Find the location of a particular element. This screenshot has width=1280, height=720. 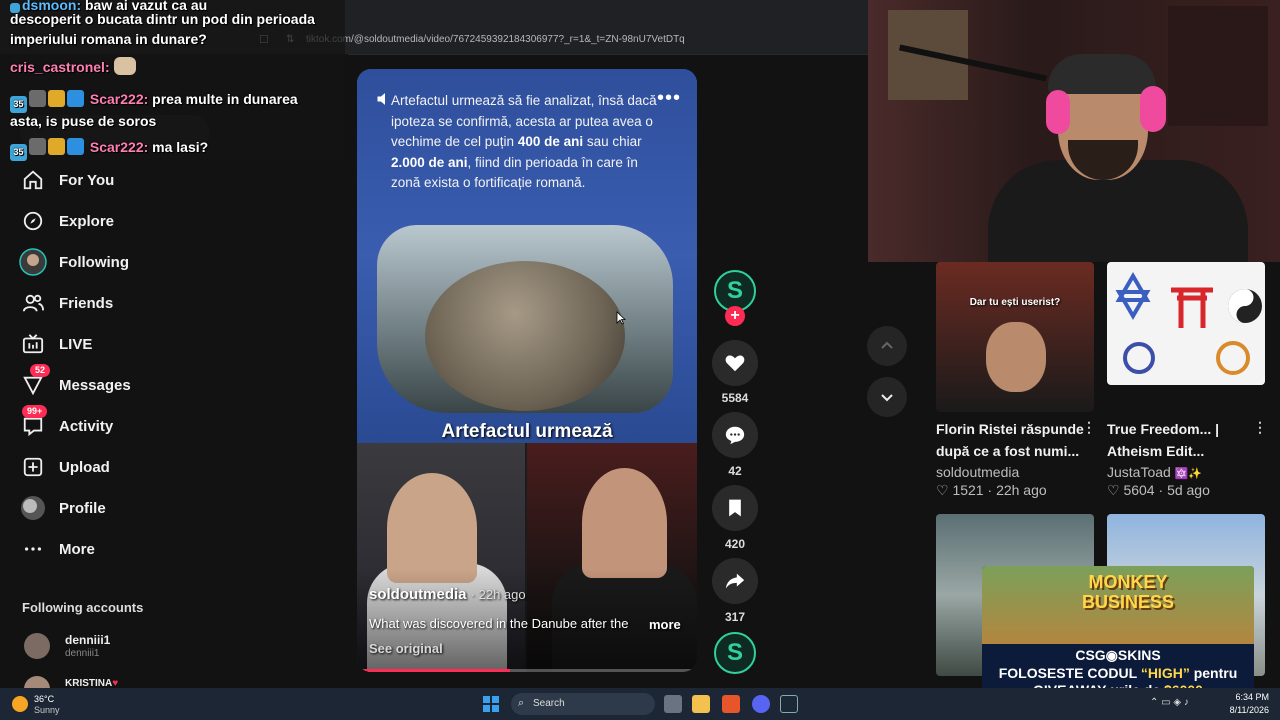

comment-button is located at coordinates (735, 435).